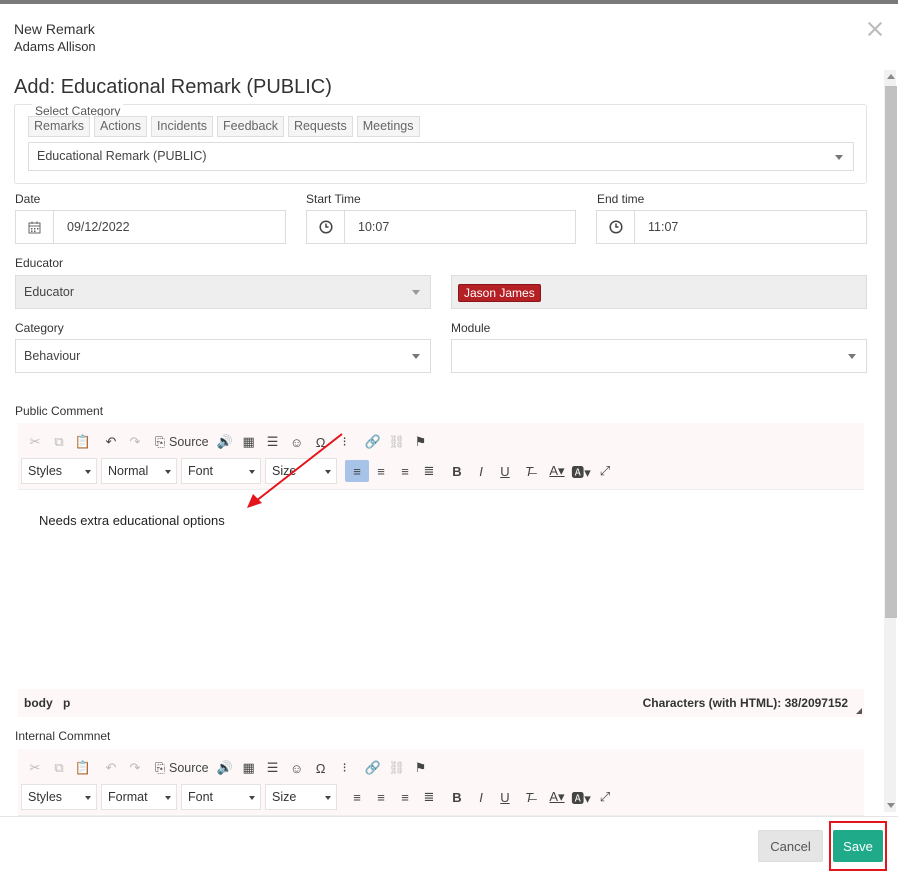  Describe the element at coordinates (388, 126) in the screenshot. I see `tab-meetings: Meetings` at that location.